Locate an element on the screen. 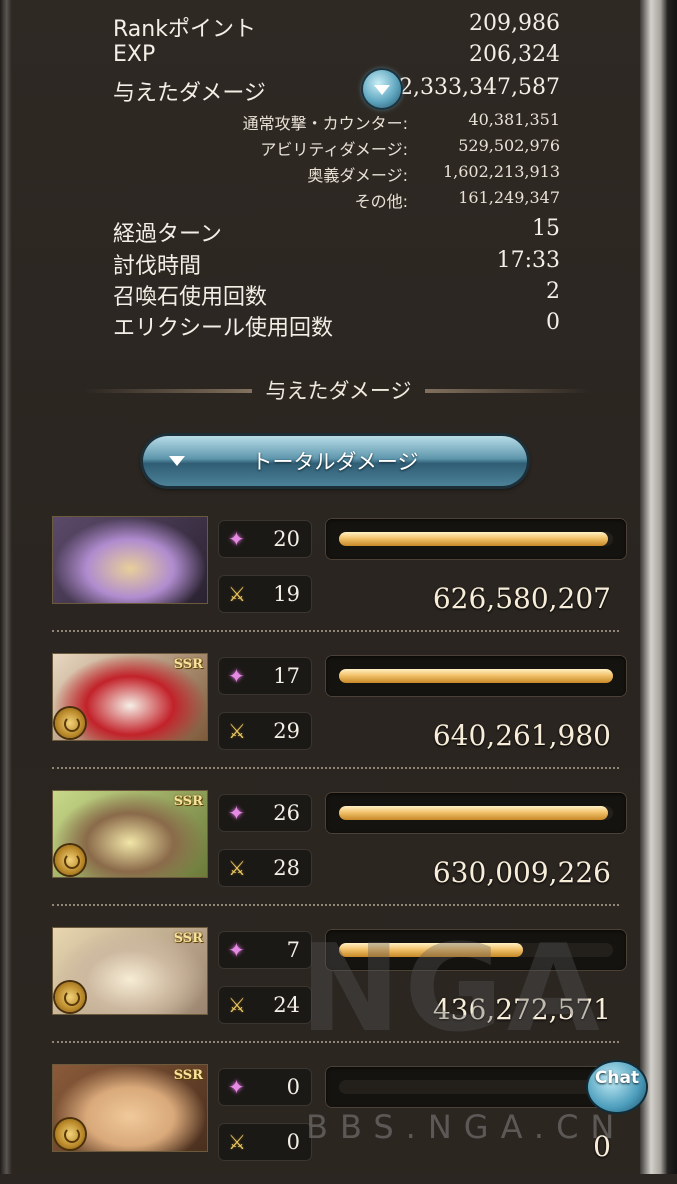 Image resolution: width=677 pixels, height=1184 pixels. breakdown-row: 通常攻撃・カウンター: 40,381,351 is located at coordinates (355, 122).